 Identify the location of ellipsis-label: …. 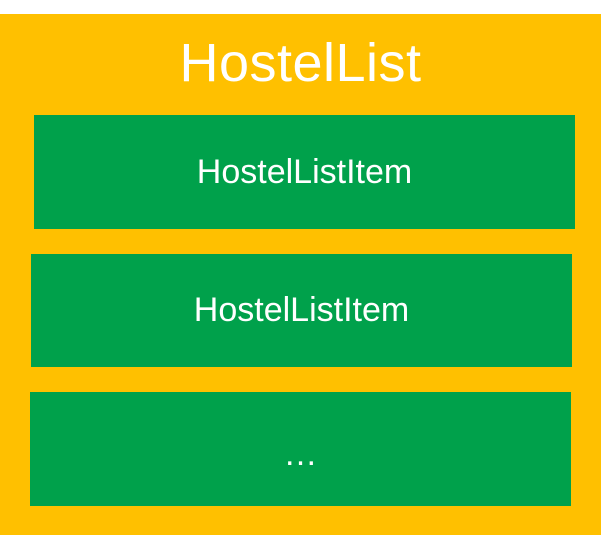
(300, 453).